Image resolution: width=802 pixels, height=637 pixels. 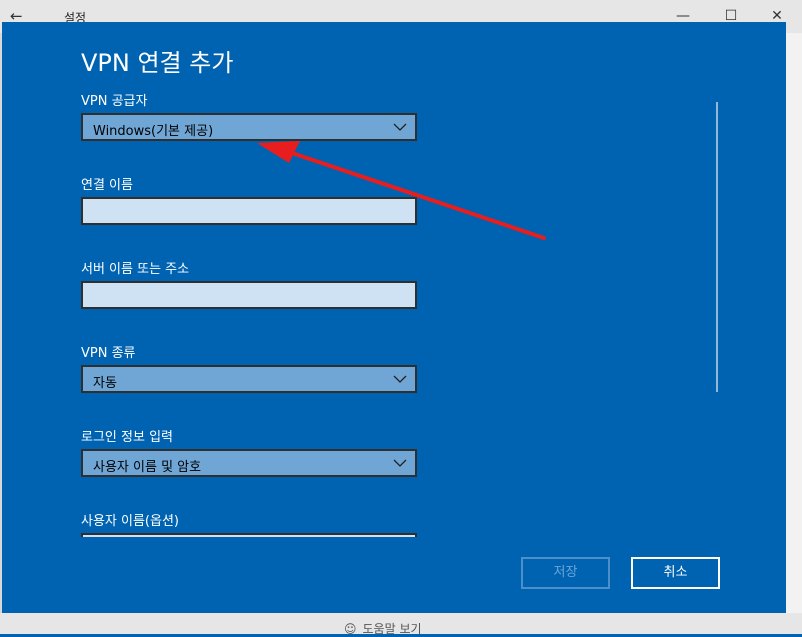 What do you see at coordinates (130, 521) in the screenshot?
I see `username-label: 사용자 이름(옵션)` at bounding box center [130, 521].